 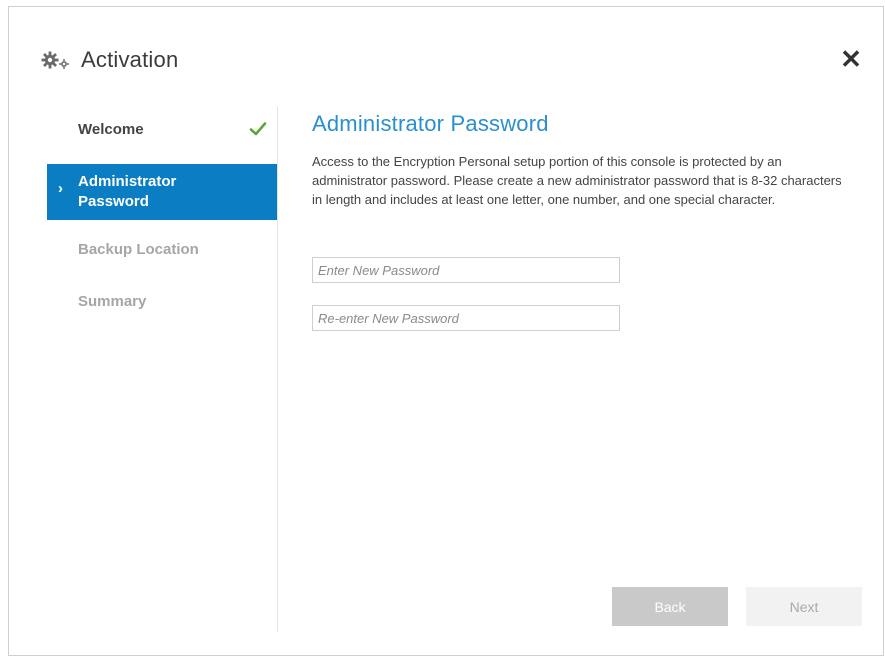 What do you see at coordinates (138, 249) in the screenshot?
I see `step-label: Backup Location` at bounding box center [138, 249].